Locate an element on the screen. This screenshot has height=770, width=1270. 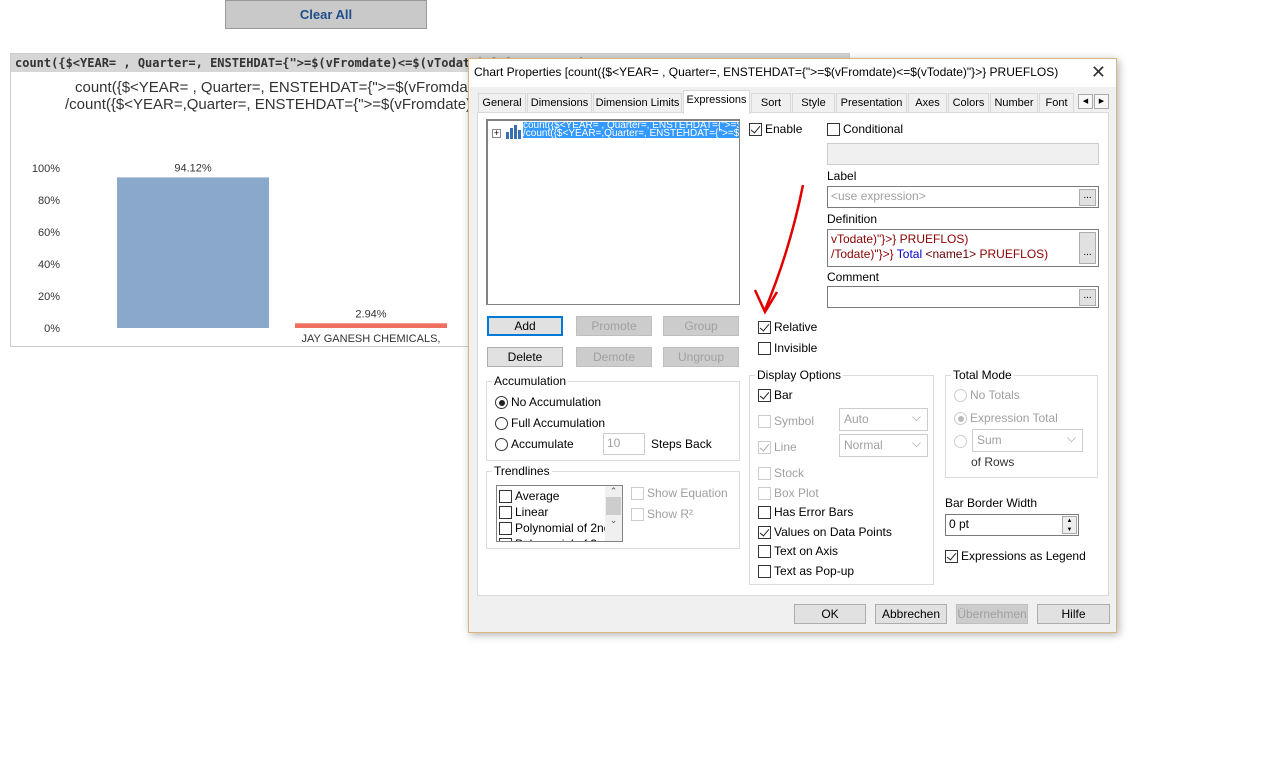
tab-axes: Axes is located at coordinates (927, 103).